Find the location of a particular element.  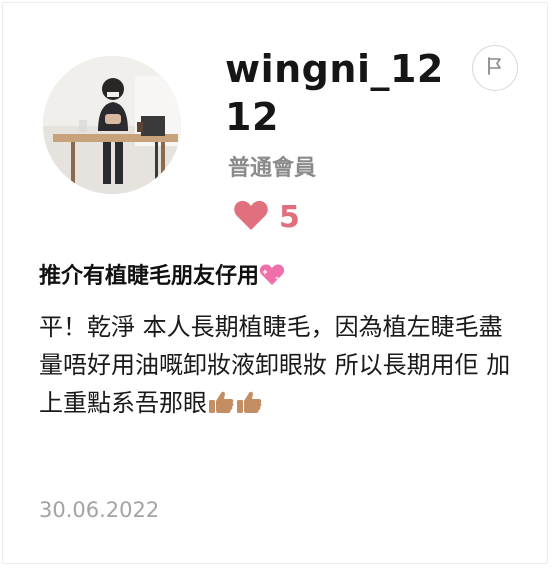

report-button is located at coordinates (495, 68).